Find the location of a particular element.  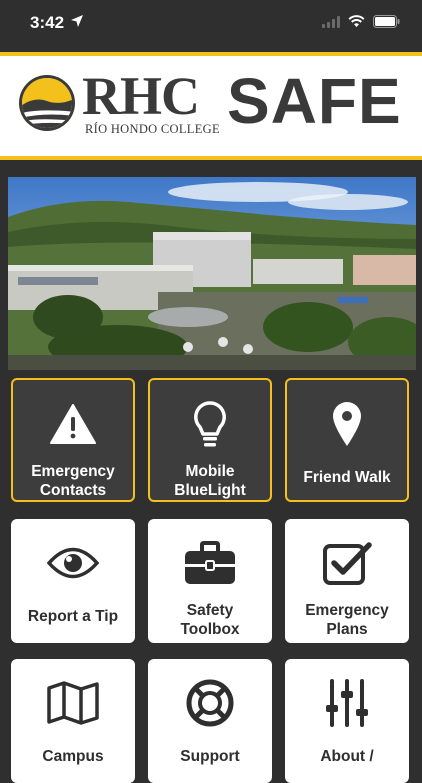

sliders-icon is located at coordinates (347, 703).